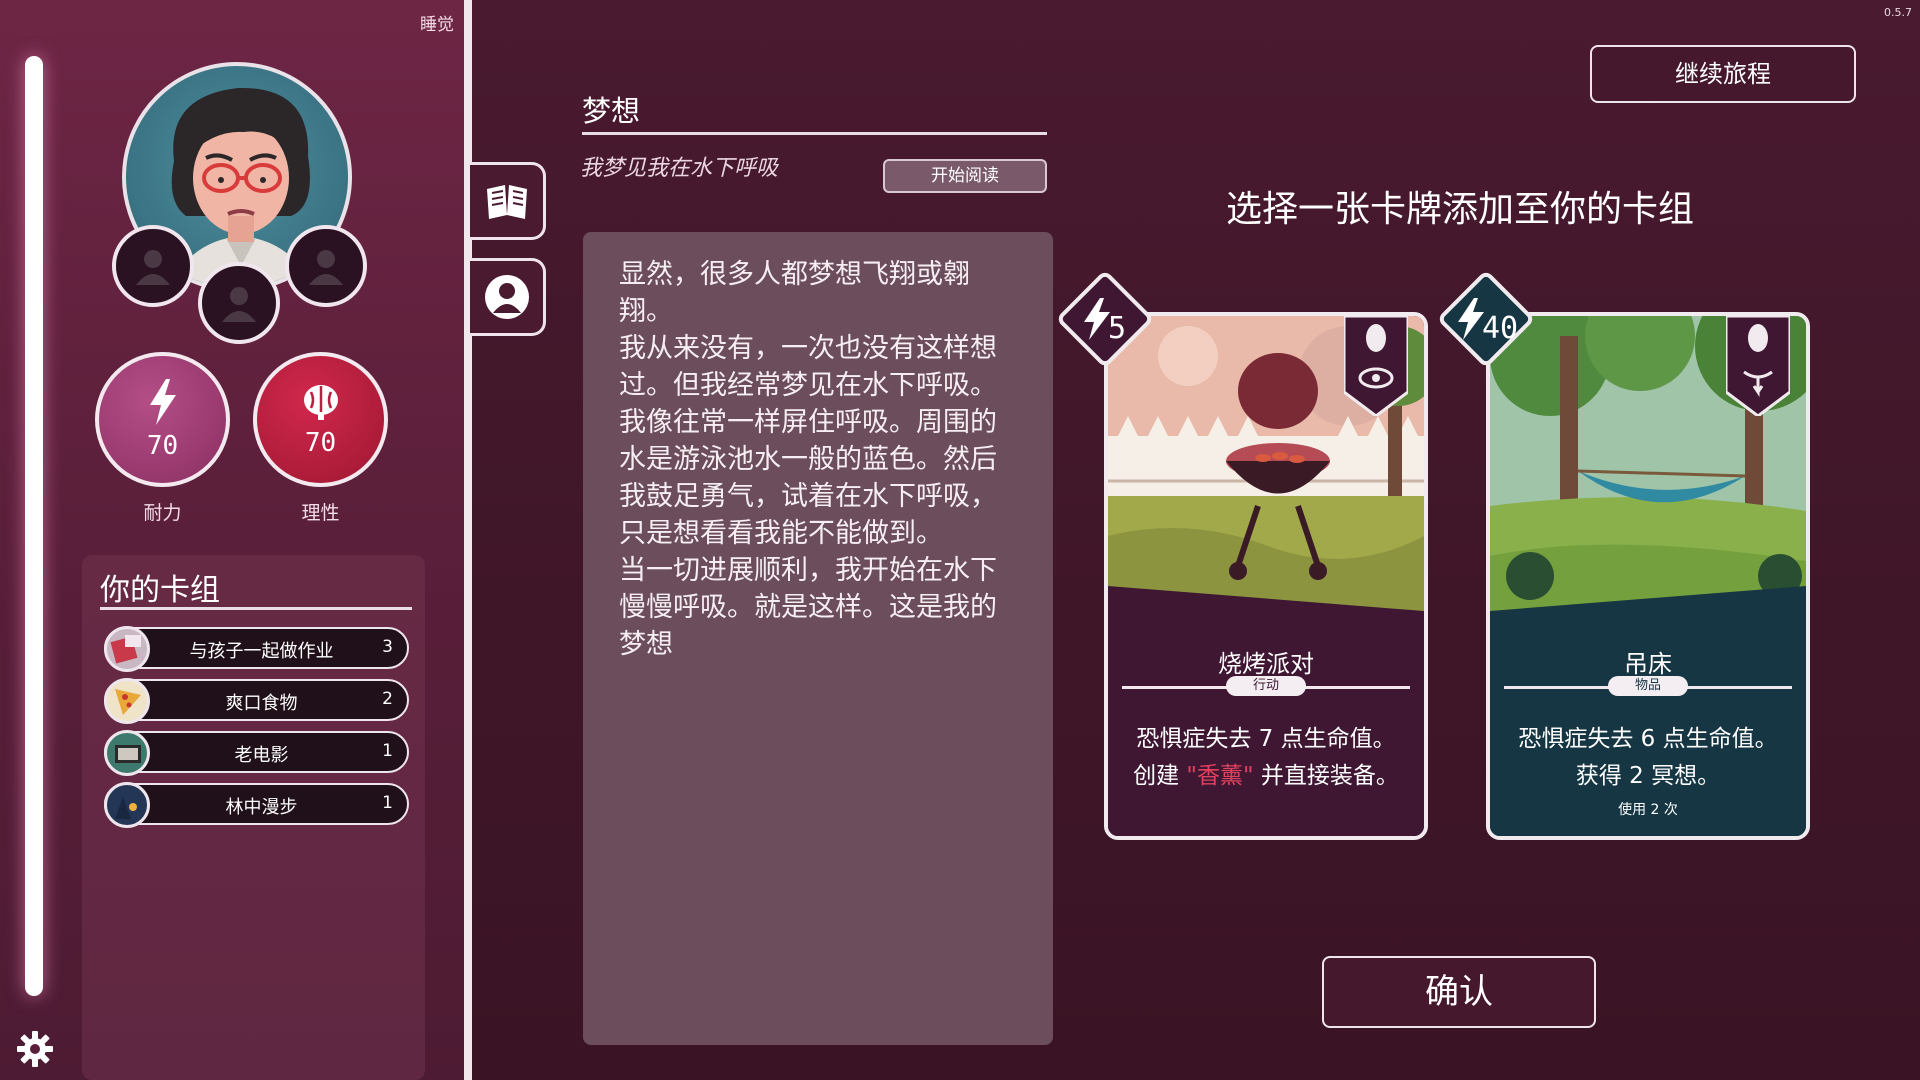 This screenshot has height=1080, width=1920. I want to click on start-reading-button: 开始阅读, so click(965, 176).